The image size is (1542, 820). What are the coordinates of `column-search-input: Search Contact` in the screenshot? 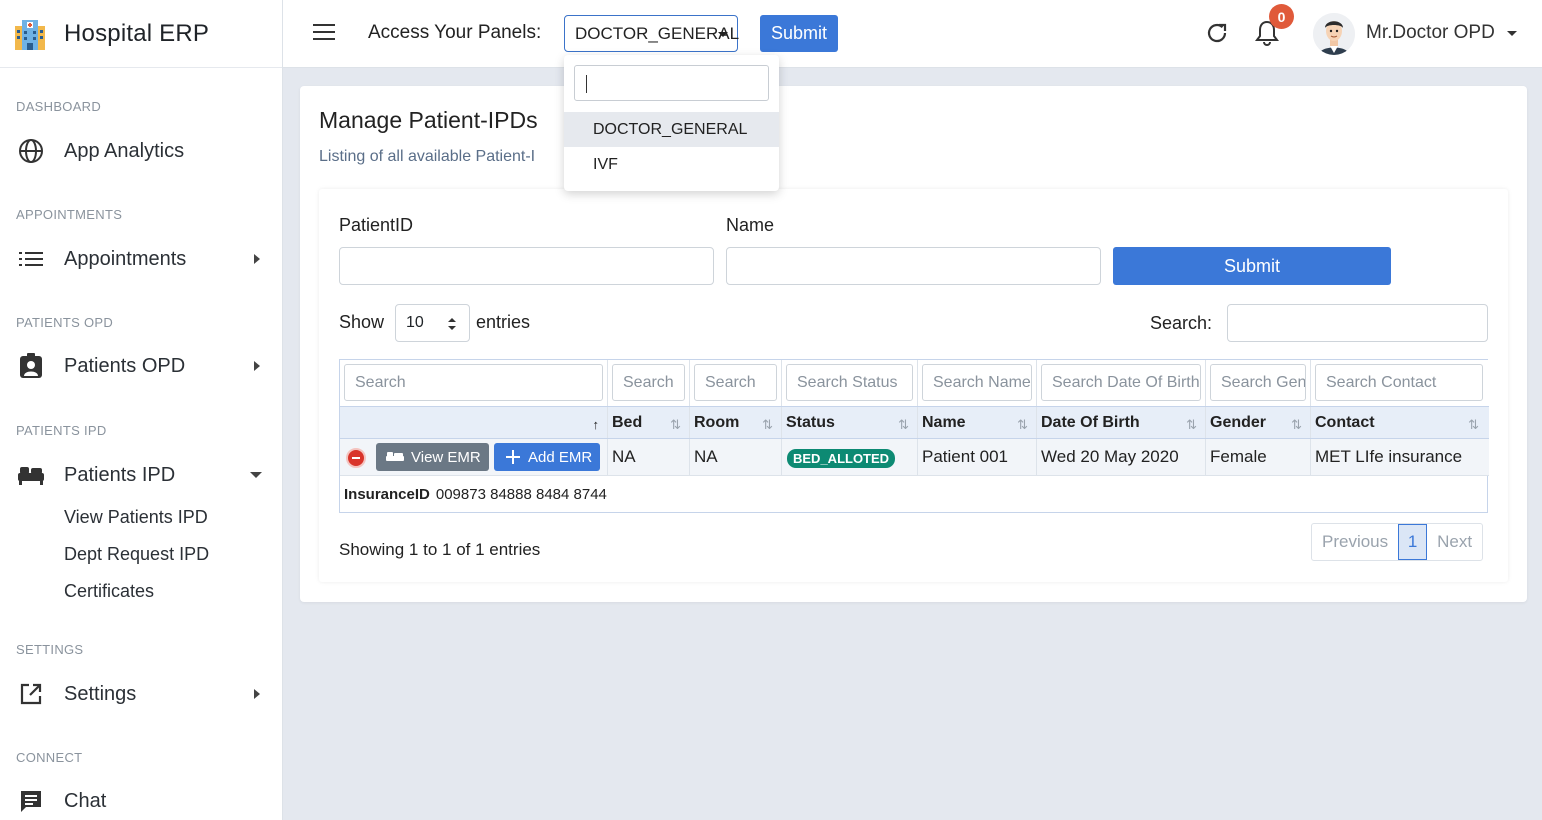 It's located at (1399, 382).